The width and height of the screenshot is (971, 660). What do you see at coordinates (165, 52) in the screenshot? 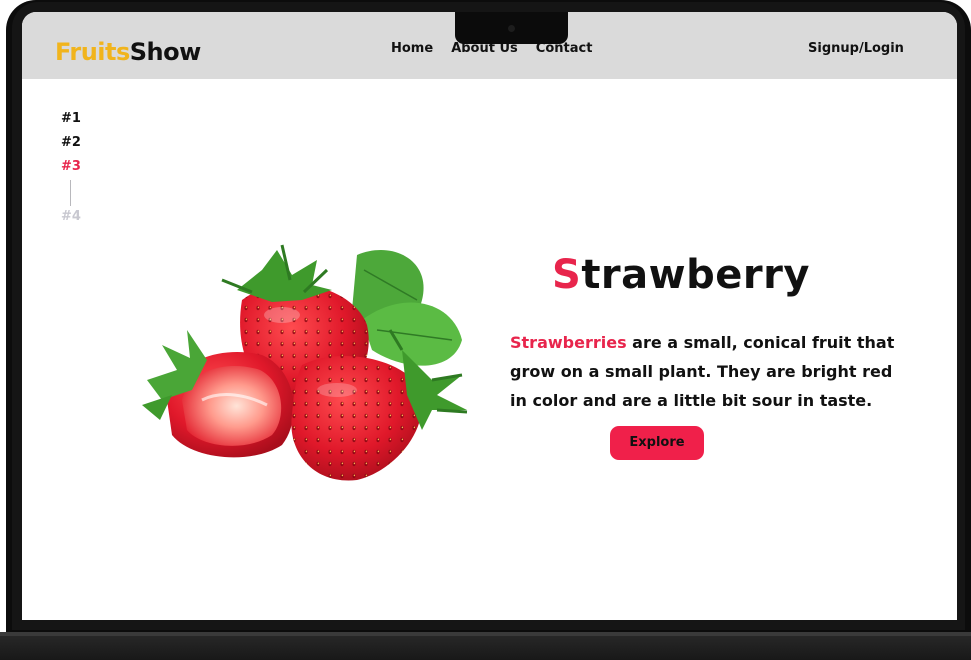
I see `logo-part-show: Show` at bounding box center [165, 52].